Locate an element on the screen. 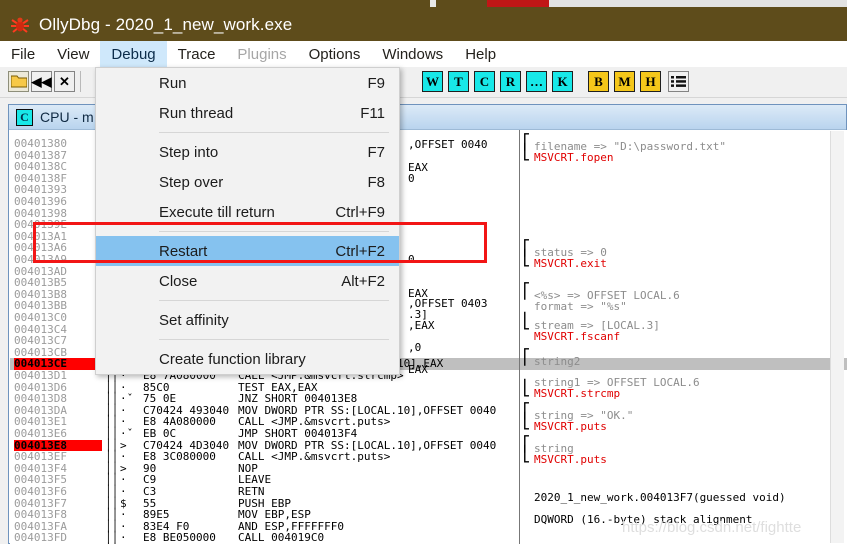 This screenshot has width=847, height=544. comment-text: MSVCRT.fscanf is located at coordinates (577, 336).